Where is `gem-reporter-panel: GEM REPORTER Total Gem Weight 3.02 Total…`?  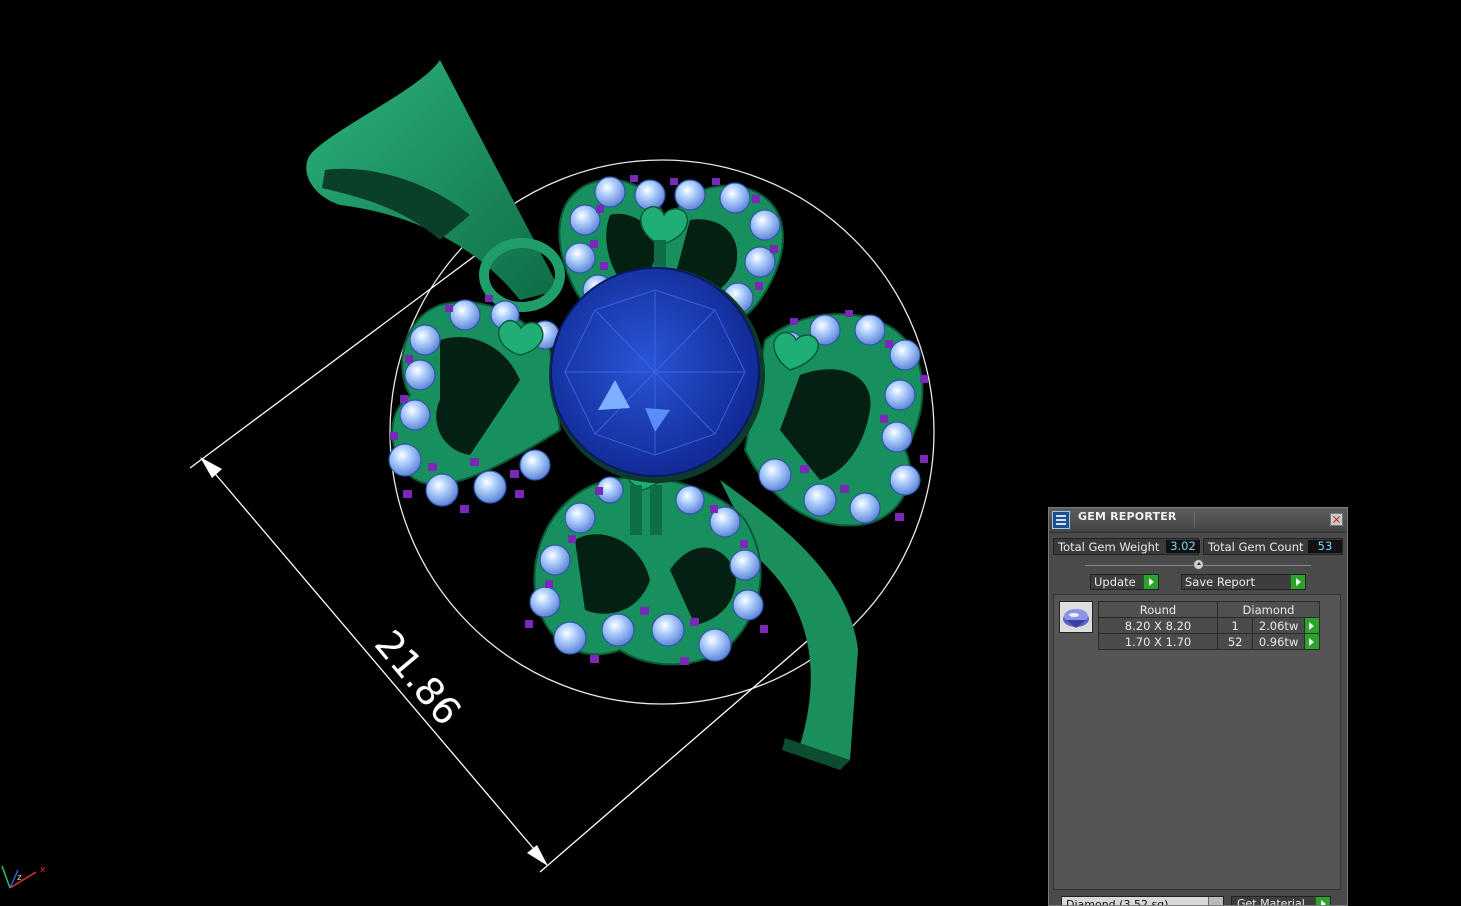
gem-reporter-panel: GEM REPORTER Total Gem Weight 3.02 Total… is located at coordinates (1198, 706).